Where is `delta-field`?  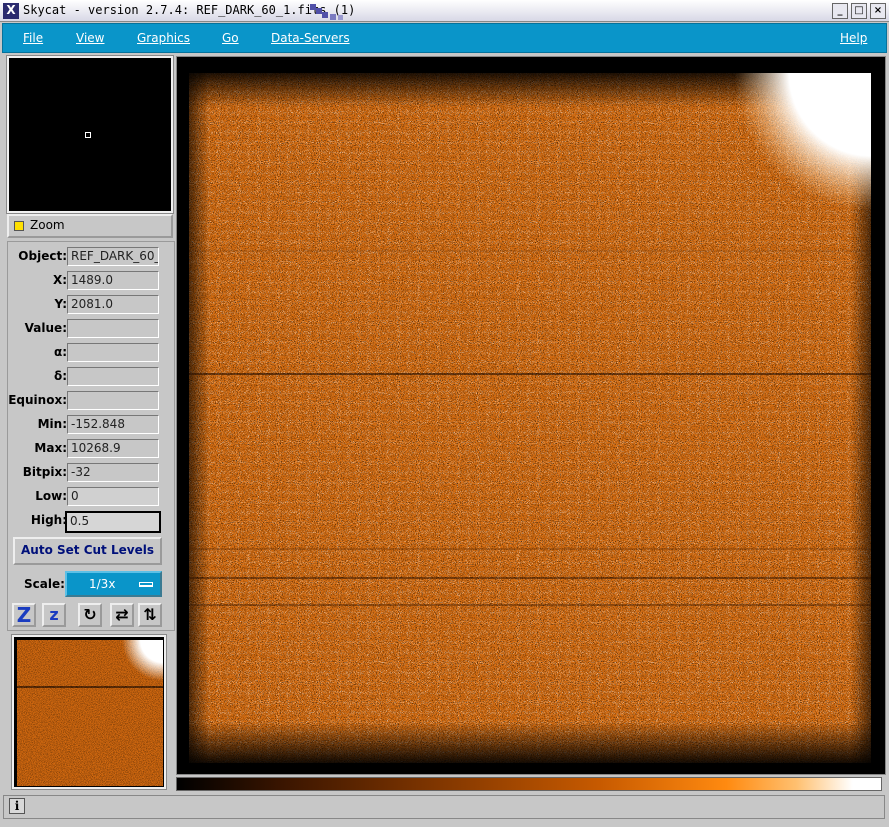
delta-field is located at coordinates (113, 376).